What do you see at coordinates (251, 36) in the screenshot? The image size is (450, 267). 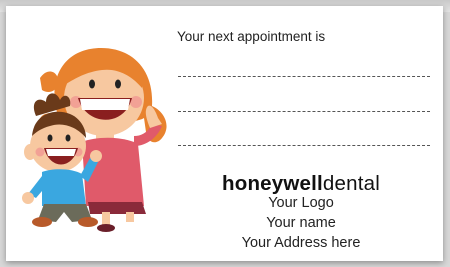 I see `appointment-prompt: Your next appointment is` at bounding box center [251, 36].